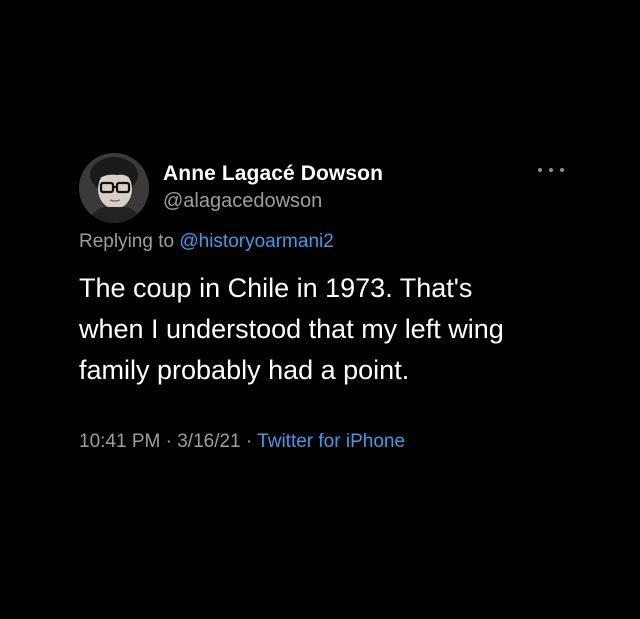 The width and height of the screenshot is (640, 619). Describe the element at coordinates (256, 241) in the screenshot. I see `reply-to-handle-link: @historyoarmani2` at that location.